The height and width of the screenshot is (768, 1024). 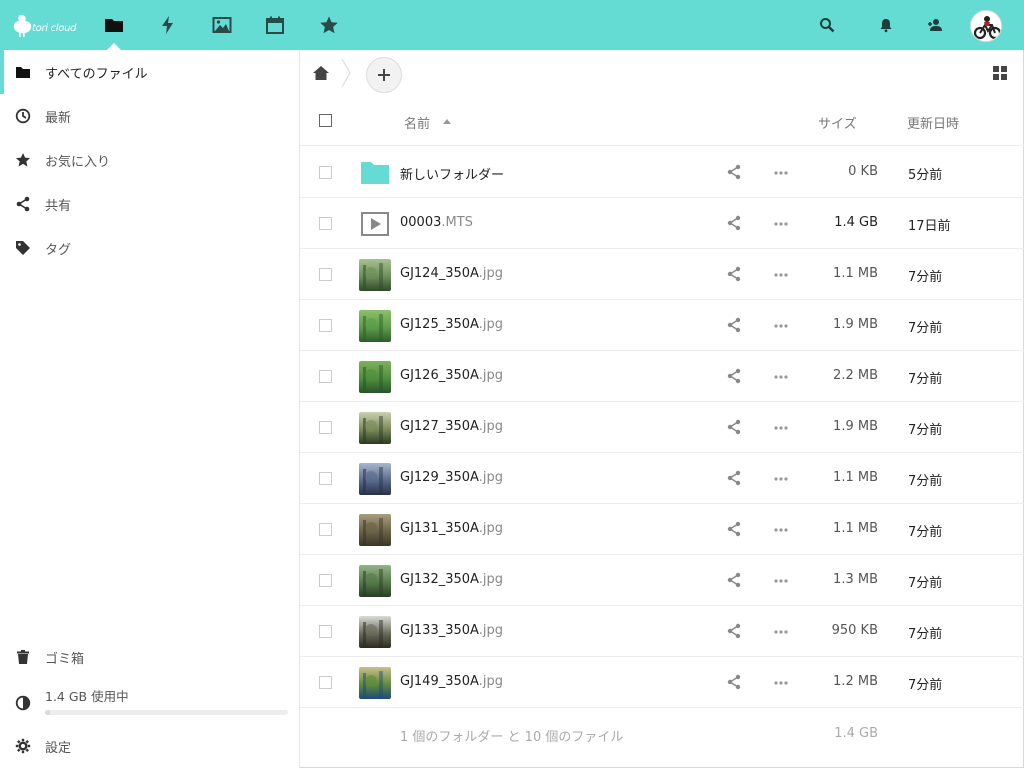 What do you see at coordinates (855, 273) in the screenshot?
I see `file-size: 1.1 MB` at bounding box center [855, 273].